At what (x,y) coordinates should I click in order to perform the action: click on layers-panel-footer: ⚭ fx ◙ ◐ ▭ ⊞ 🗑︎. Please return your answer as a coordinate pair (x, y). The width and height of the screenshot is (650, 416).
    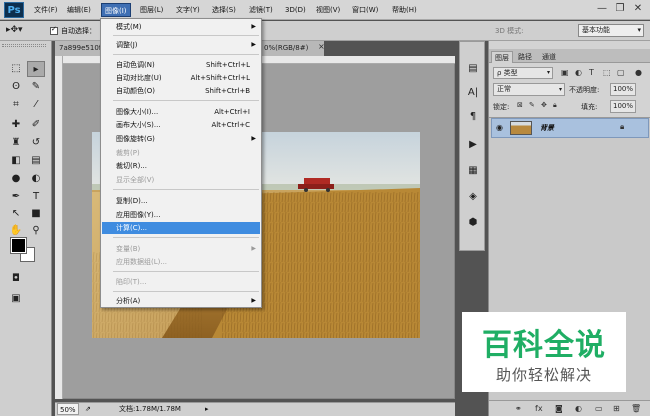
    Looking at the image, I should click on (569, 408).